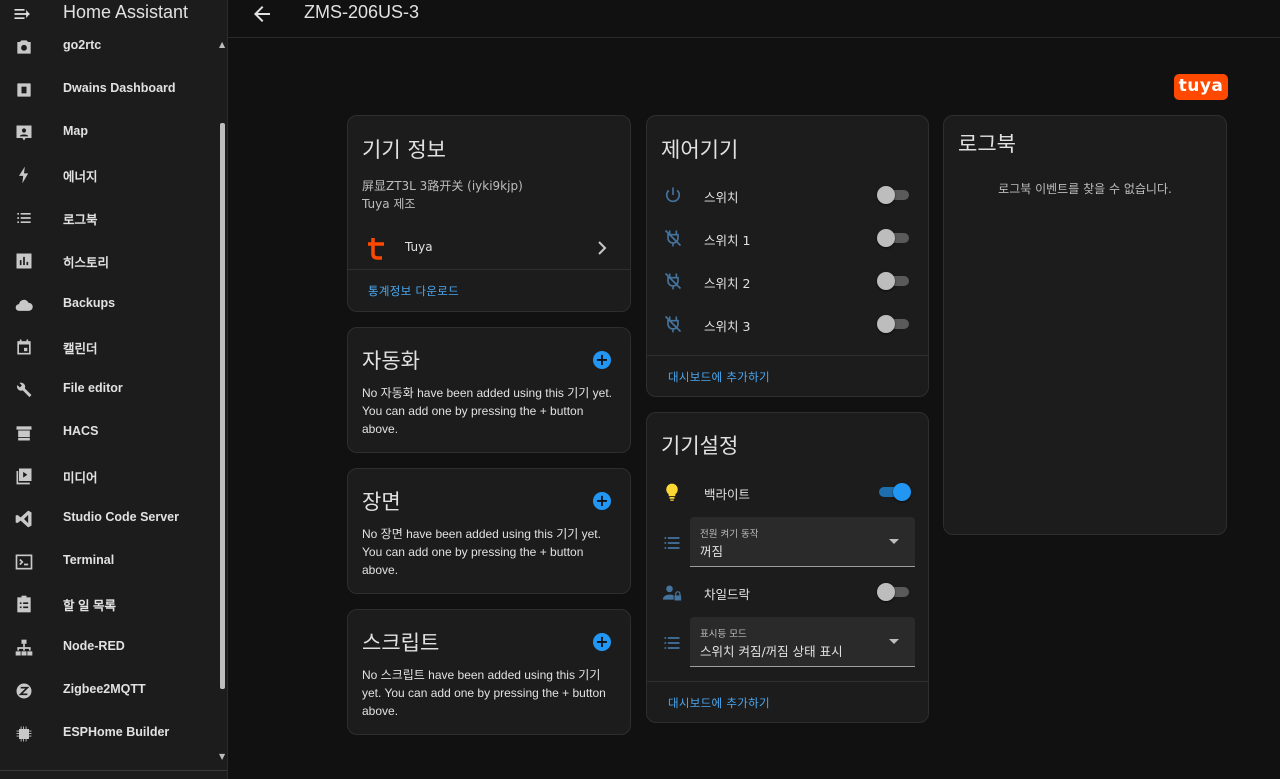  What do you see at coordinates (442, 186) in the screenshot?
I see `device-model: 屏显ZT3L 3路开关 (iyki9kjp)` at bounding box center [442, 186].